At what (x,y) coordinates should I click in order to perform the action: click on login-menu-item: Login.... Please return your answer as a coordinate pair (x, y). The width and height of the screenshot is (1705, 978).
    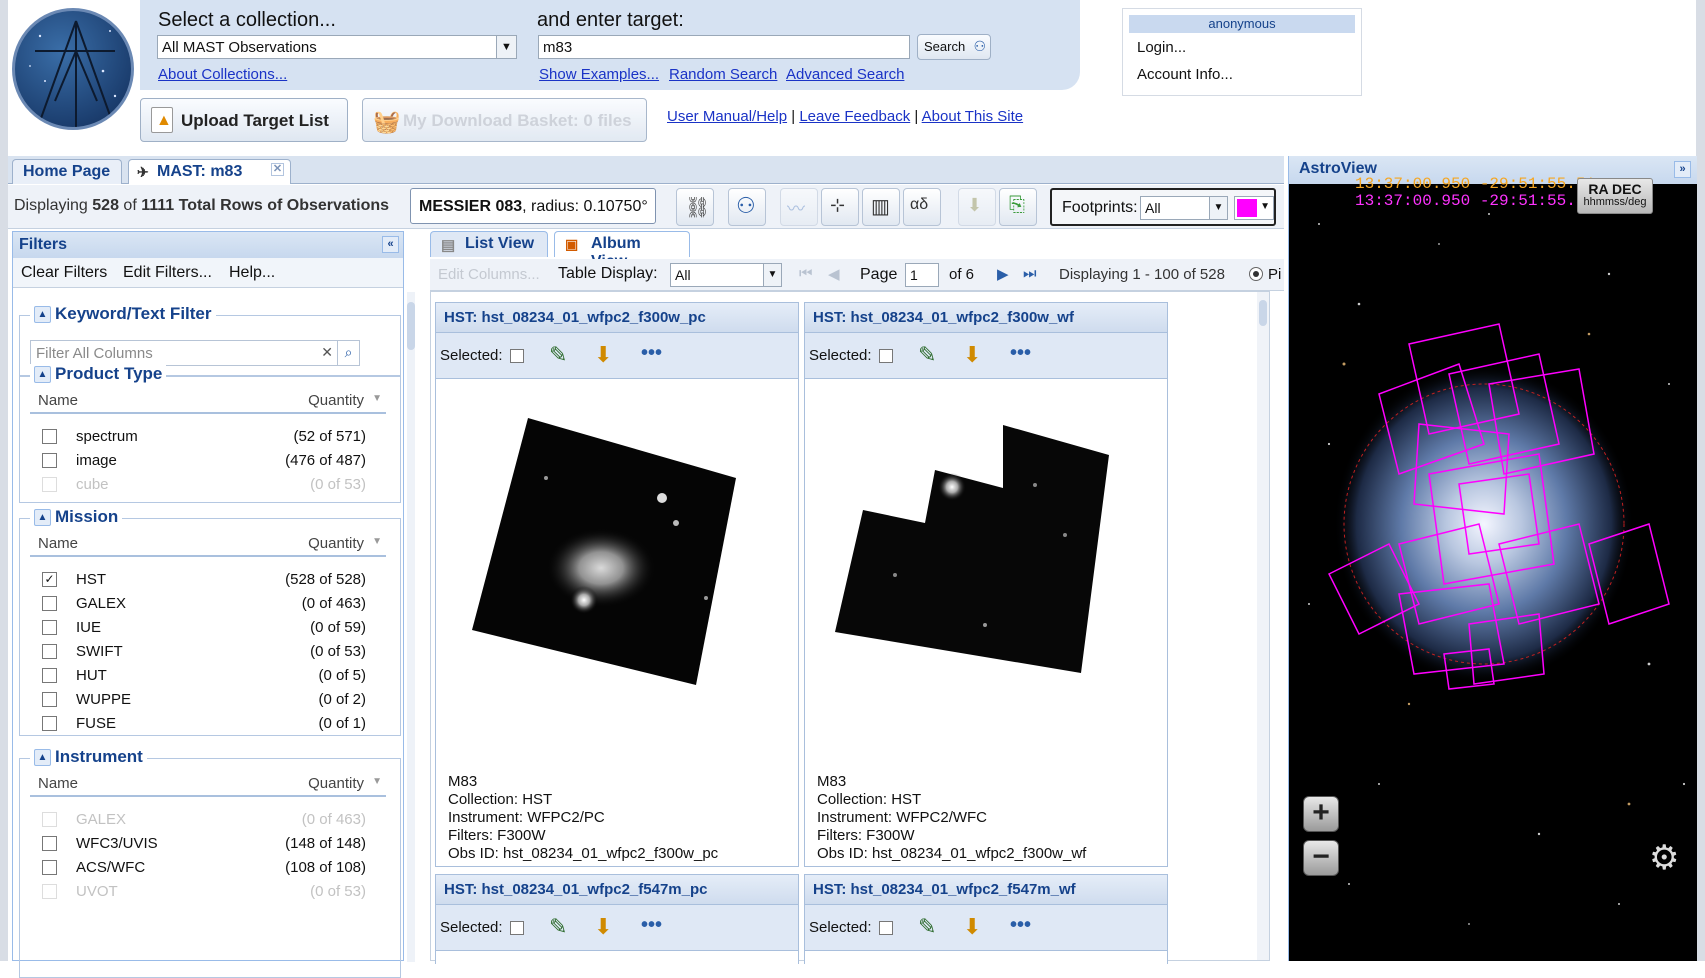
    Looking at the image, I should click on (1161, 47).